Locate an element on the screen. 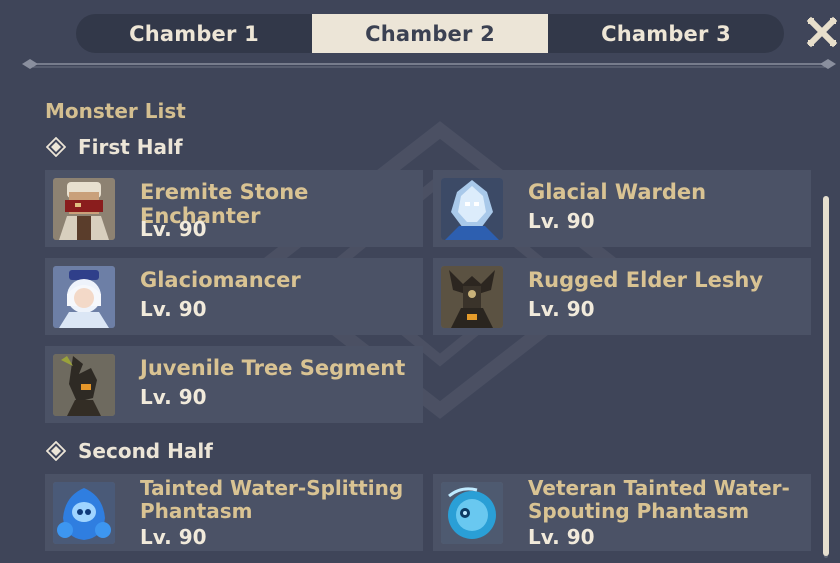  glacial-warden-portrait is located at coordinates (472, 209).